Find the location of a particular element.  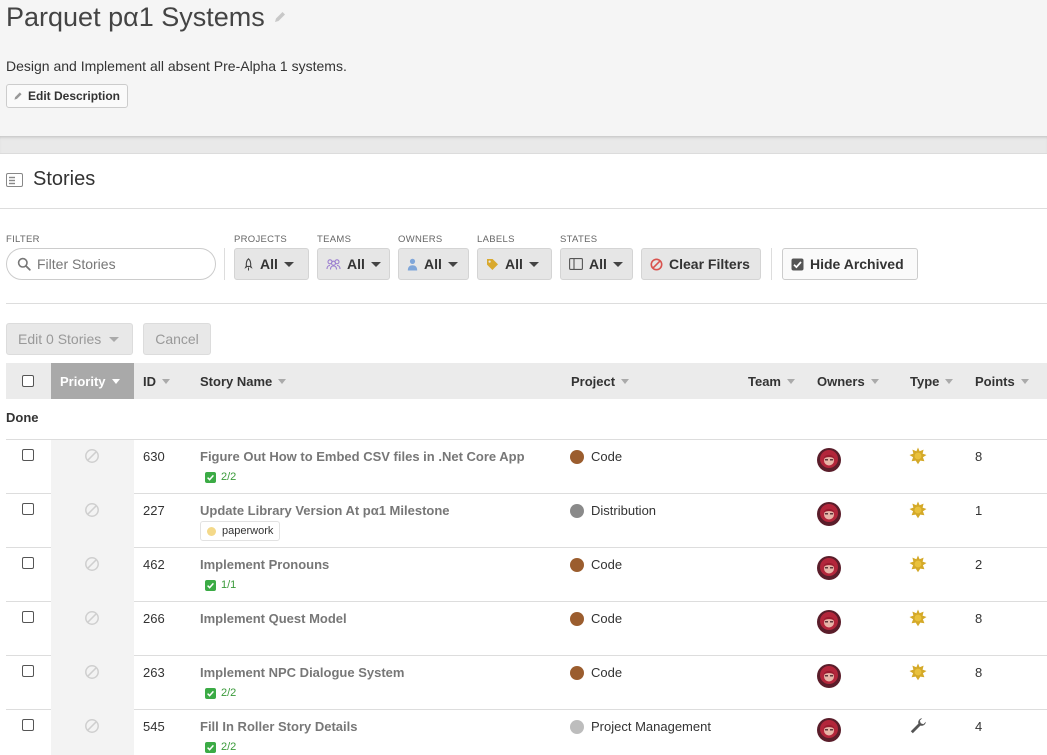

group-header-done: Done is located at coordinates (22, 417).